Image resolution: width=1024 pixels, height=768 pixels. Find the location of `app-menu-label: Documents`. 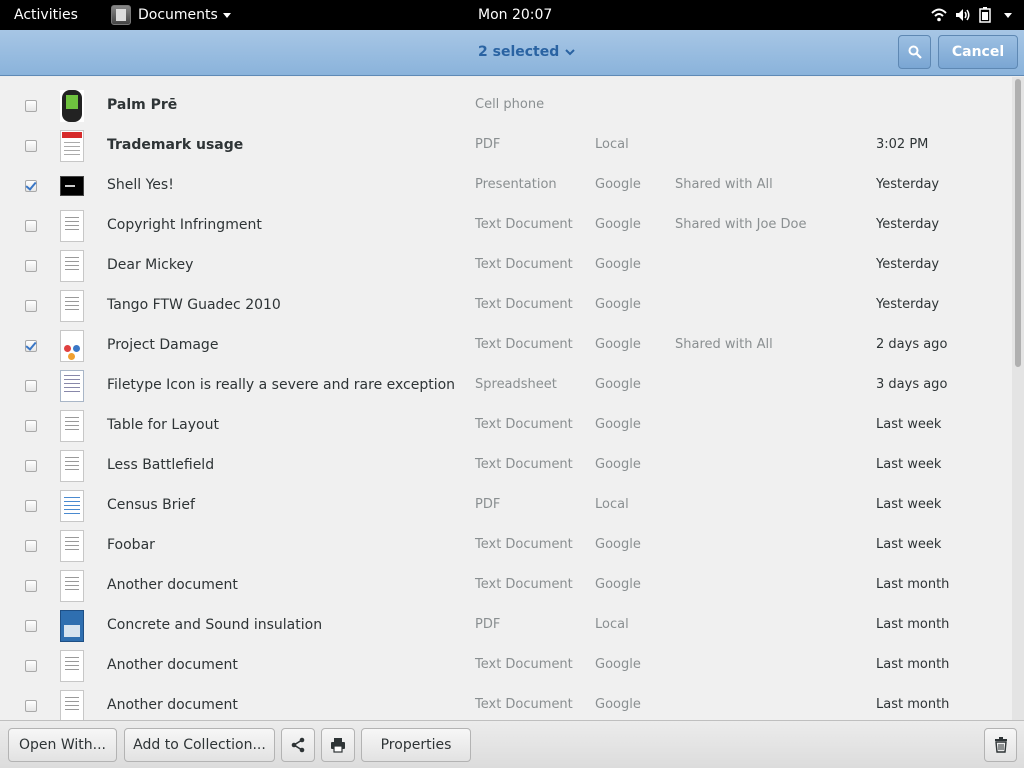

app-menu-label: Documents is located at coordinates (178, 15).